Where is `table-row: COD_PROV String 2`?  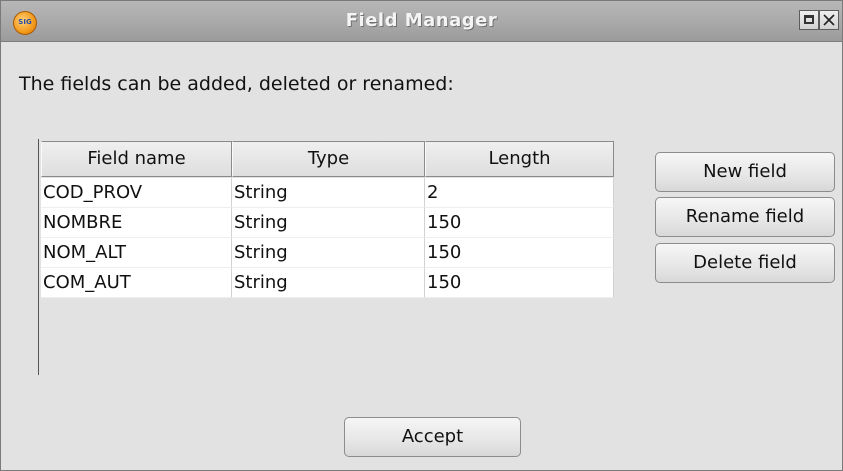
table-row: COD_PROV String 2 is located at coordinates (327, 193).